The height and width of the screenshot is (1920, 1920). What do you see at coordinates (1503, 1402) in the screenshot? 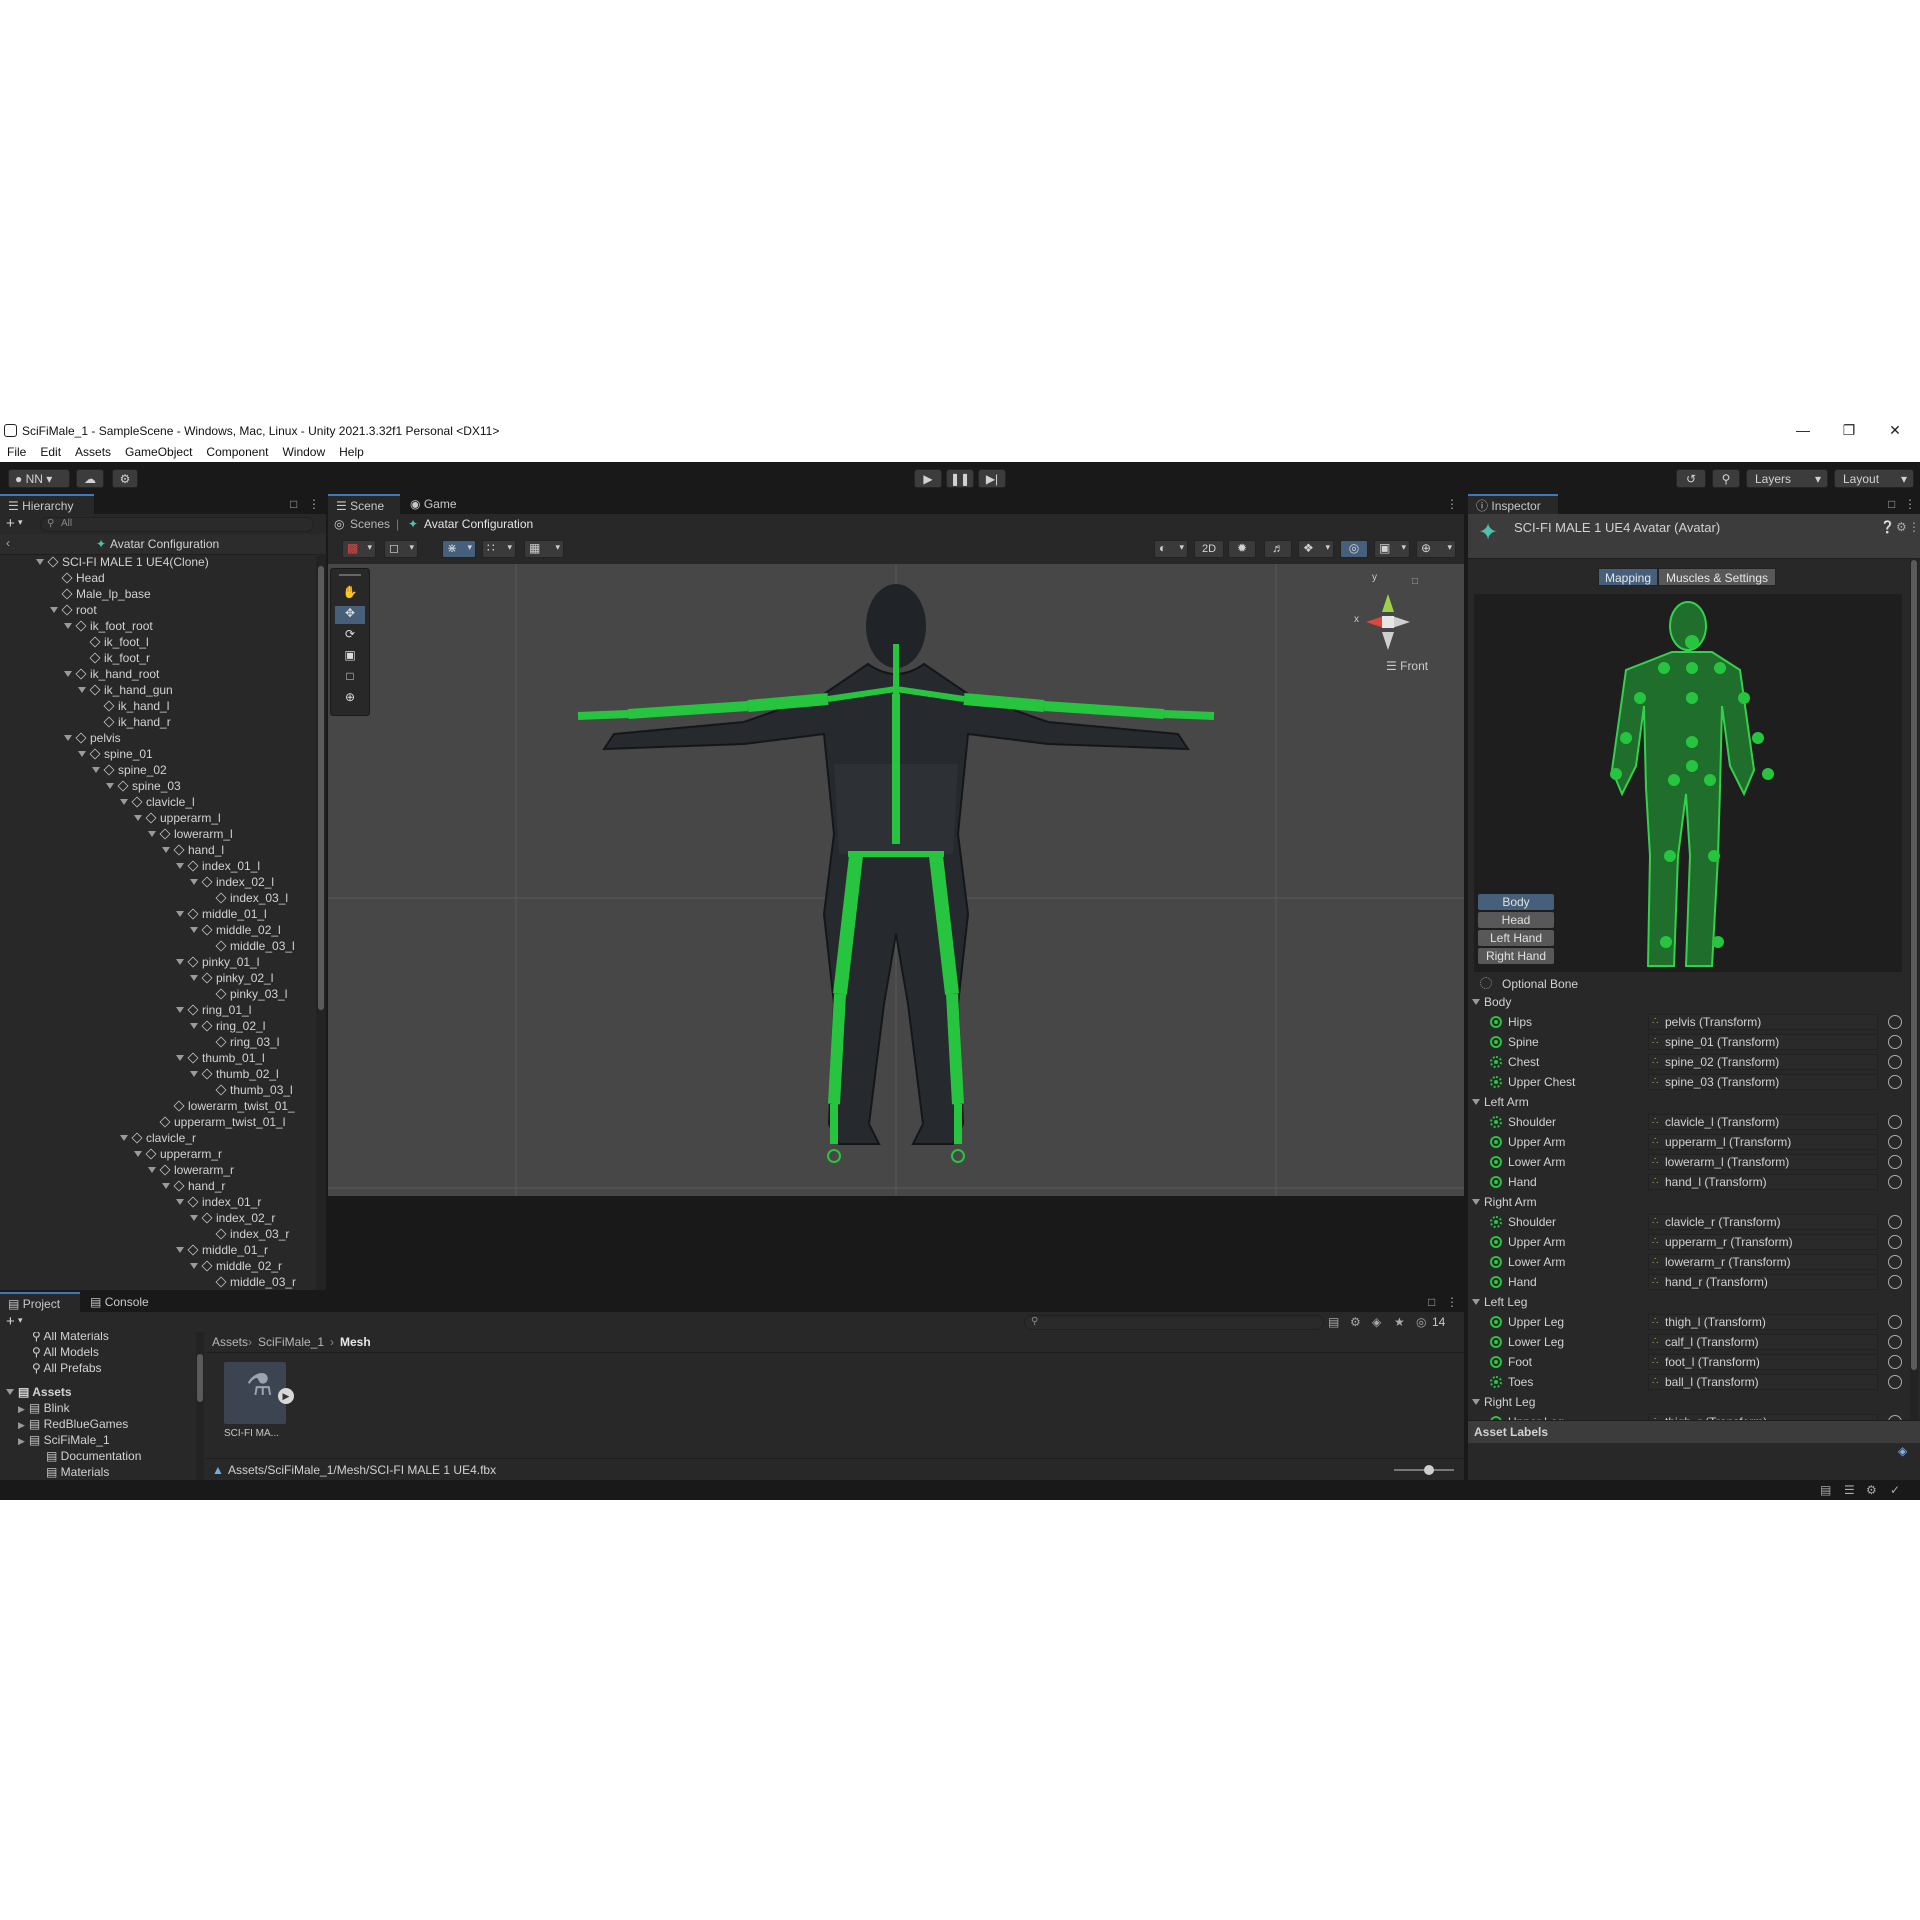
I see `bone-group-header: Right Leg` at bounding box center [1503, 1402].